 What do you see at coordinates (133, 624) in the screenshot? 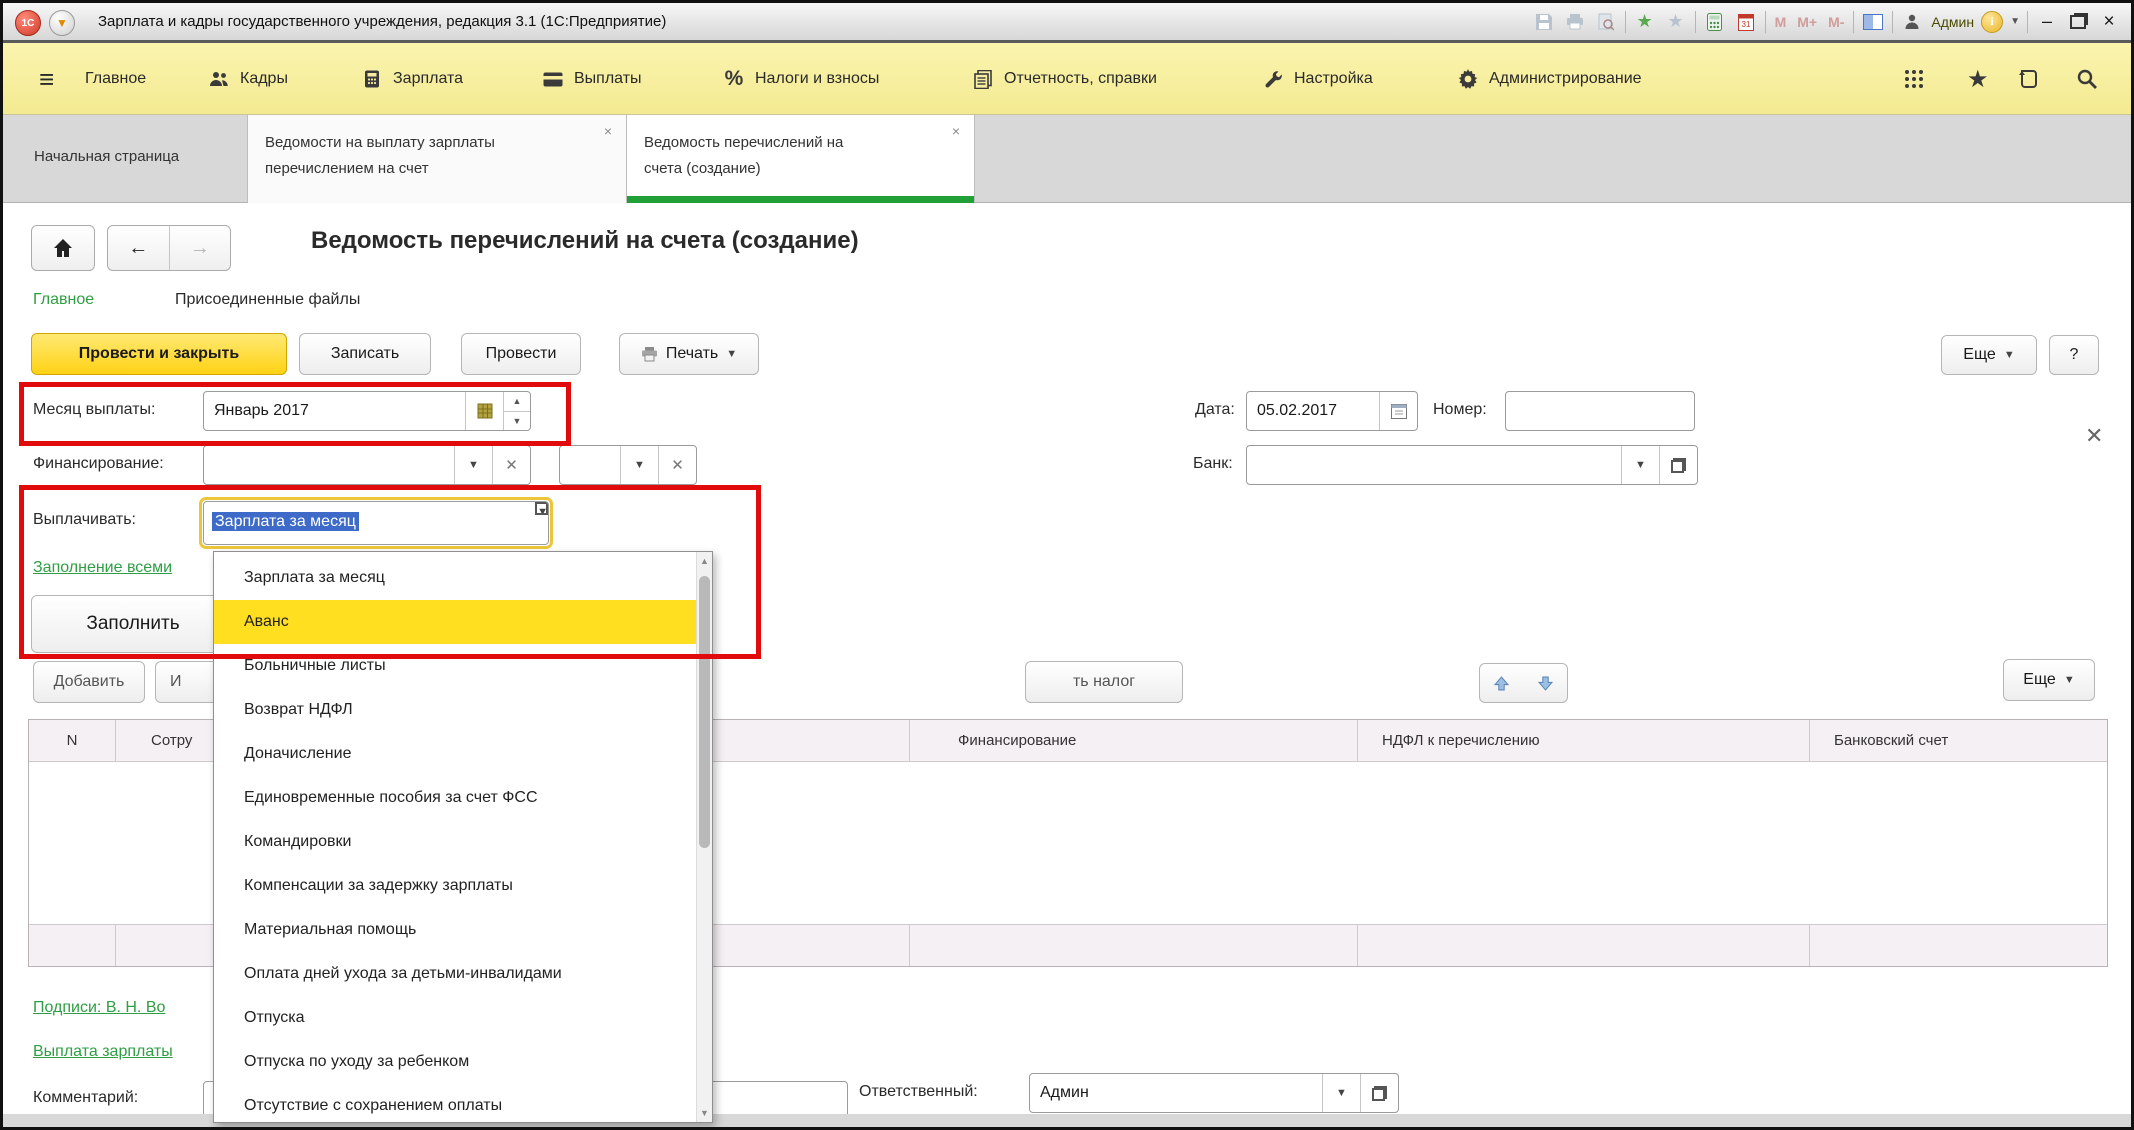
I see `fill-button: Заполнить` at bounding box center [133, 624].